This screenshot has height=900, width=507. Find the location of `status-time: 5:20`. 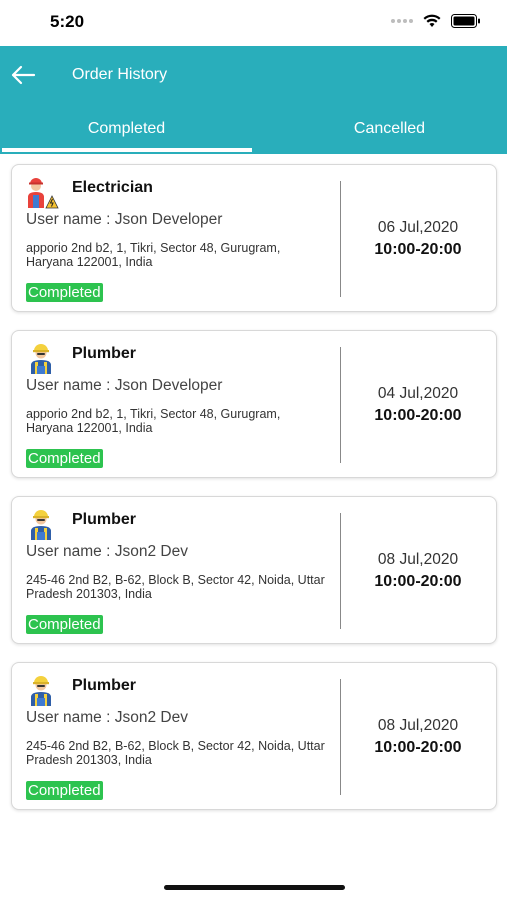

status-time: 5:20 is located at coordinates (67, 21).